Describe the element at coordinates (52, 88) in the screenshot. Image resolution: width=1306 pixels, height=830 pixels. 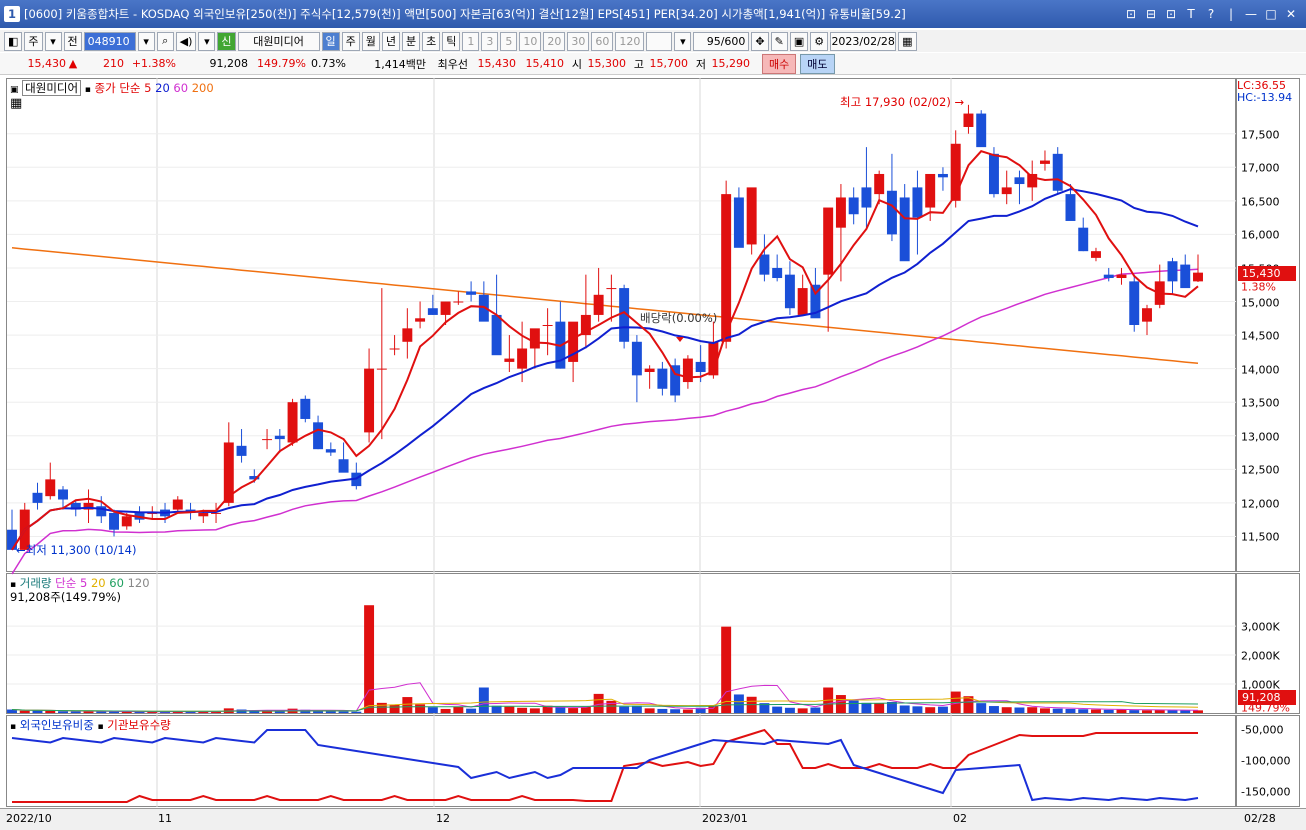
I see `legend-stock-name: 대원미디어` at that location.